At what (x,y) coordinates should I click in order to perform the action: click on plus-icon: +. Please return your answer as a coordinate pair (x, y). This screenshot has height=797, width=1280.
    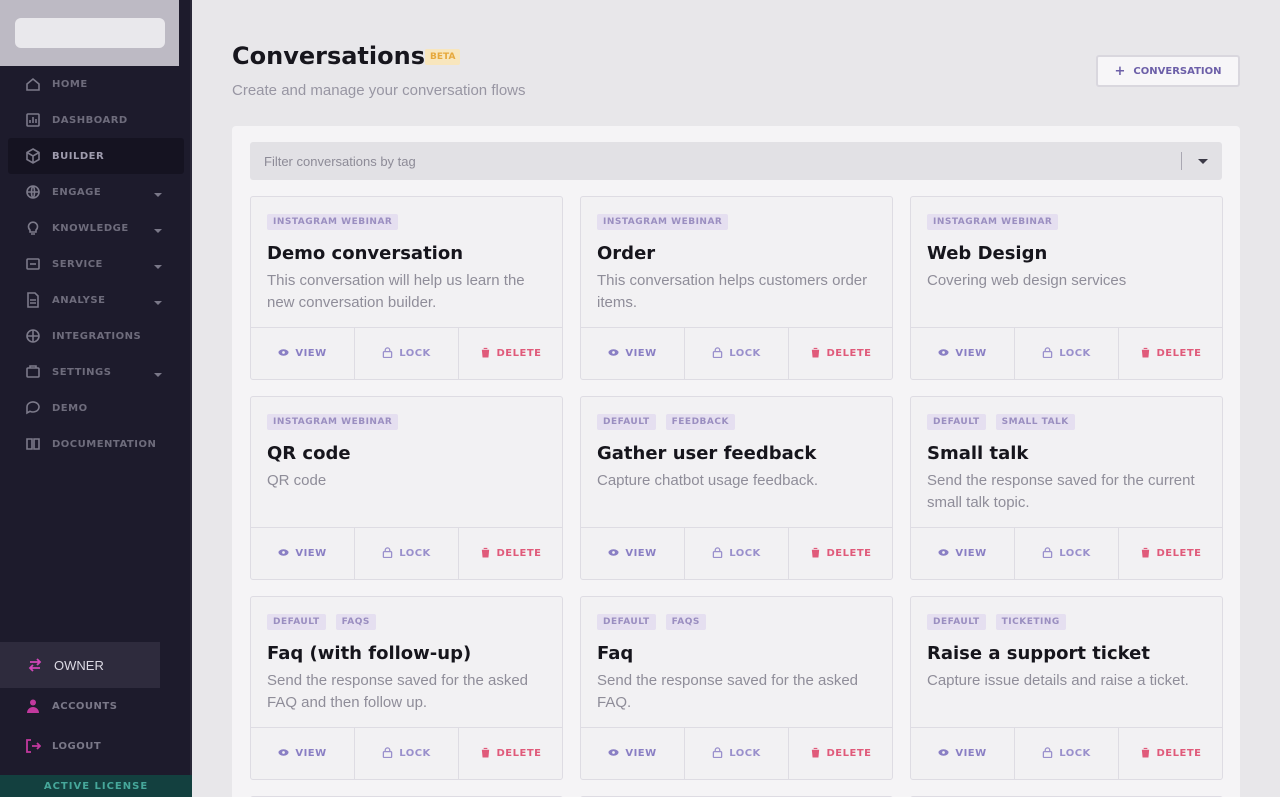
    Looking at the image, I should click on (1120, 71).